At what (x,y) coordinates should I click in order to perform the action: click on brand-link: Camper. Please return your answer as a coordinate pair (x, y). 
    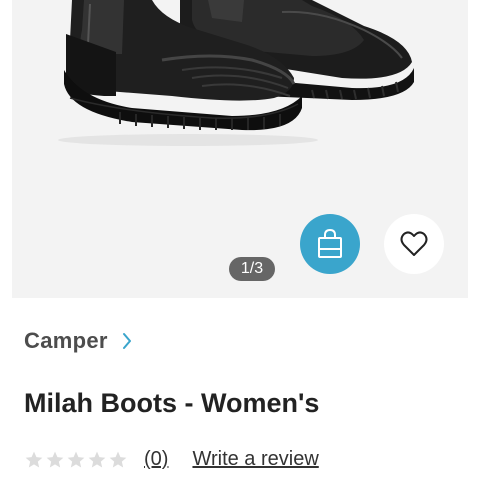
    Looking at the image, I should click on (78, 341).